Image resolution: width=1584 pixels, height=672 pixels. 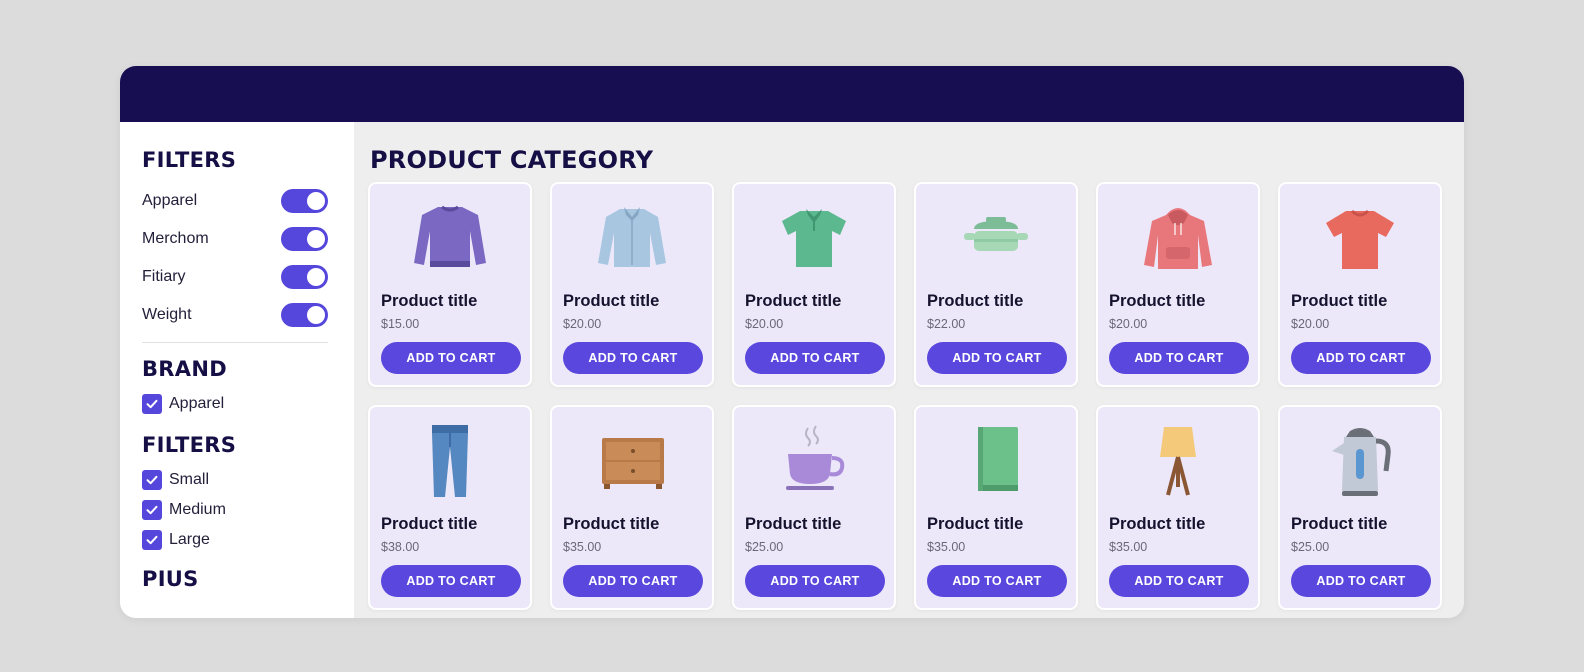 I want to click on filters-heading: FILTERS, so click(x=189, y=160).